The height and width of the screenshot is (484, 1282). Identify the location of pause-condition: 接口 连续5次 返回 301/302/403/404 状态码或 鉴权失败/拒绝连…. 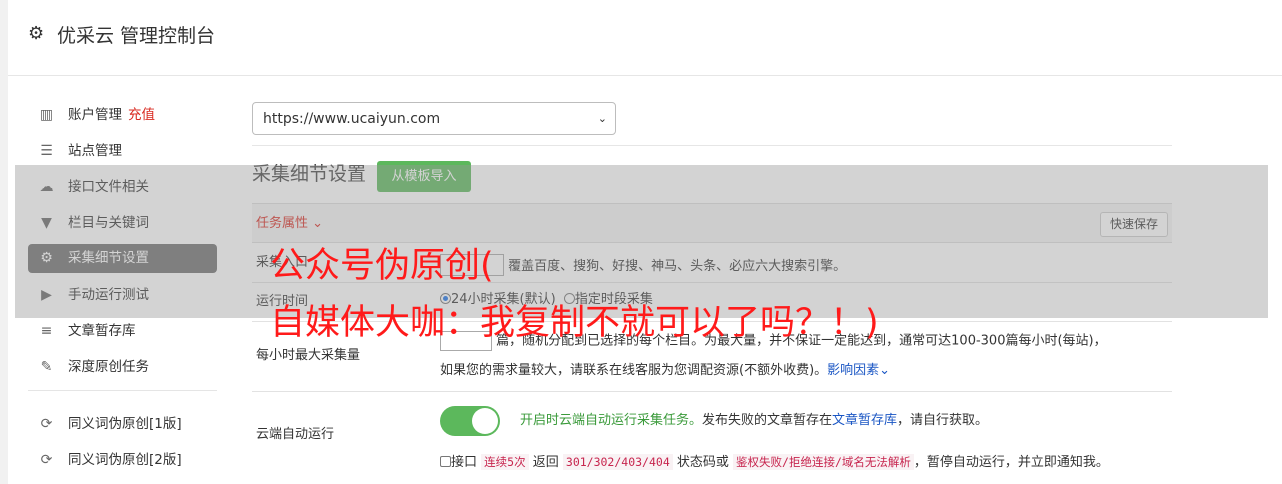
(774, 462).